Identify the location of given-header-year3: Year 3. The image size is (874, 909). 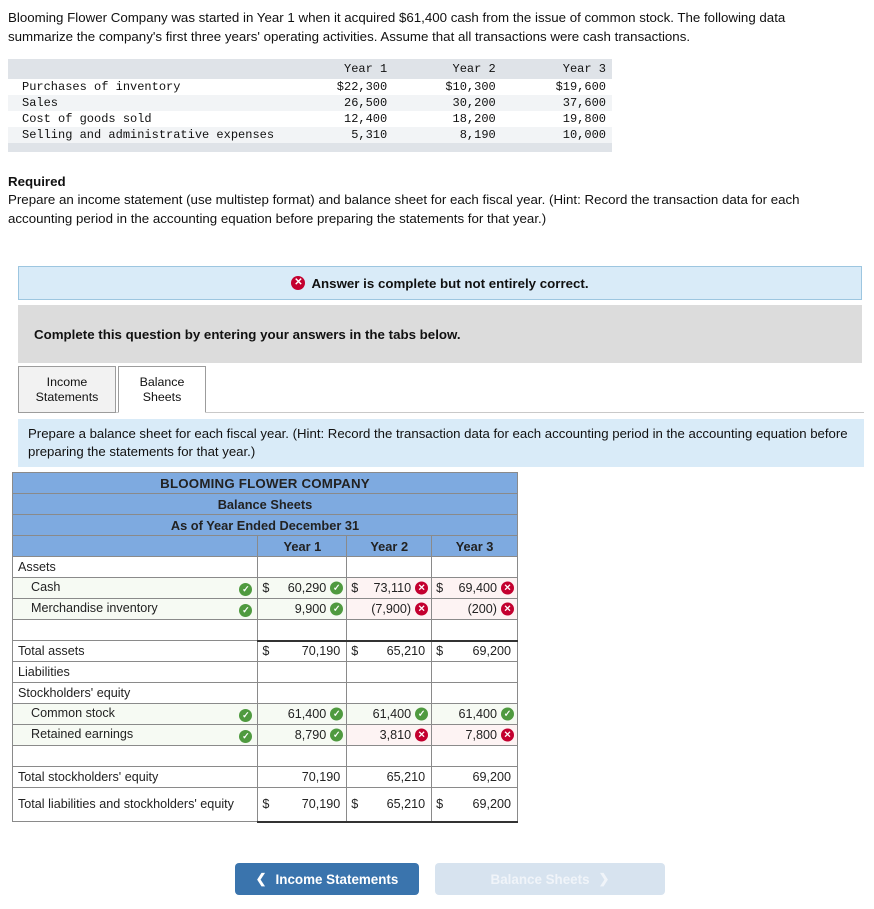
(556, 69).